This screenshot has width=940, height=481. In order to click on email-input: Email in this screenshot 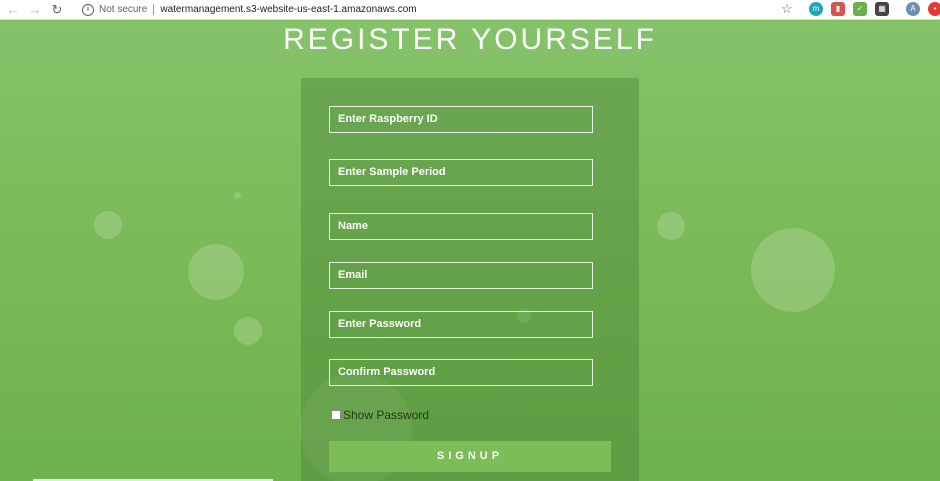, I will do `click(461, 275)`.